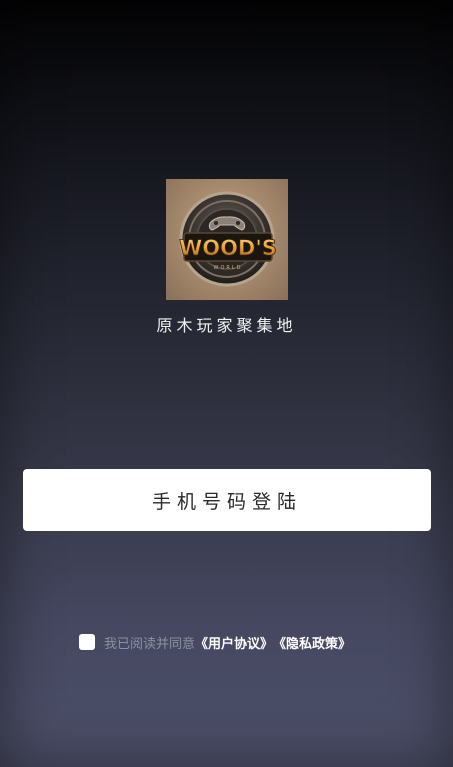 Image resolution: width=453 pixels, height=767 pixels. I want to click on app-logo: WOOD'S WORLD, so click(227, 239).